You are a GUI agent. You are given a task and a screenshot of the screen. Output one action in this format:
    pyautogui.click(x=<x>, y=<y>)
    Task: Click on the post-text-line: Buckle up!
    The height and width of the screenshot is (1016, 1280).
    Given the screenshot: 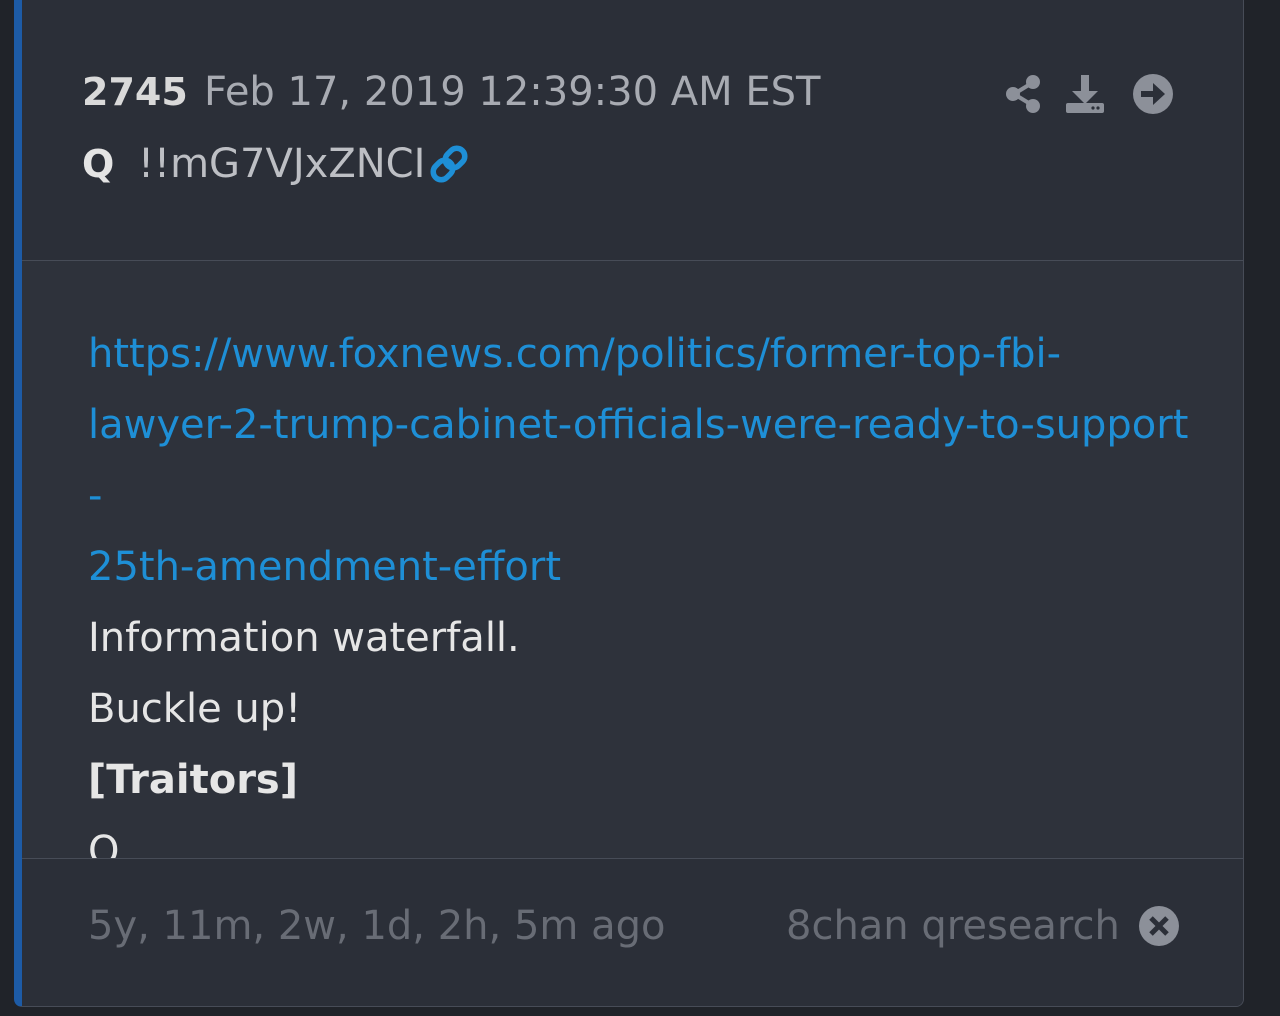 What is the action you would take?
    pyautogui.click(x=195, y=709)
    